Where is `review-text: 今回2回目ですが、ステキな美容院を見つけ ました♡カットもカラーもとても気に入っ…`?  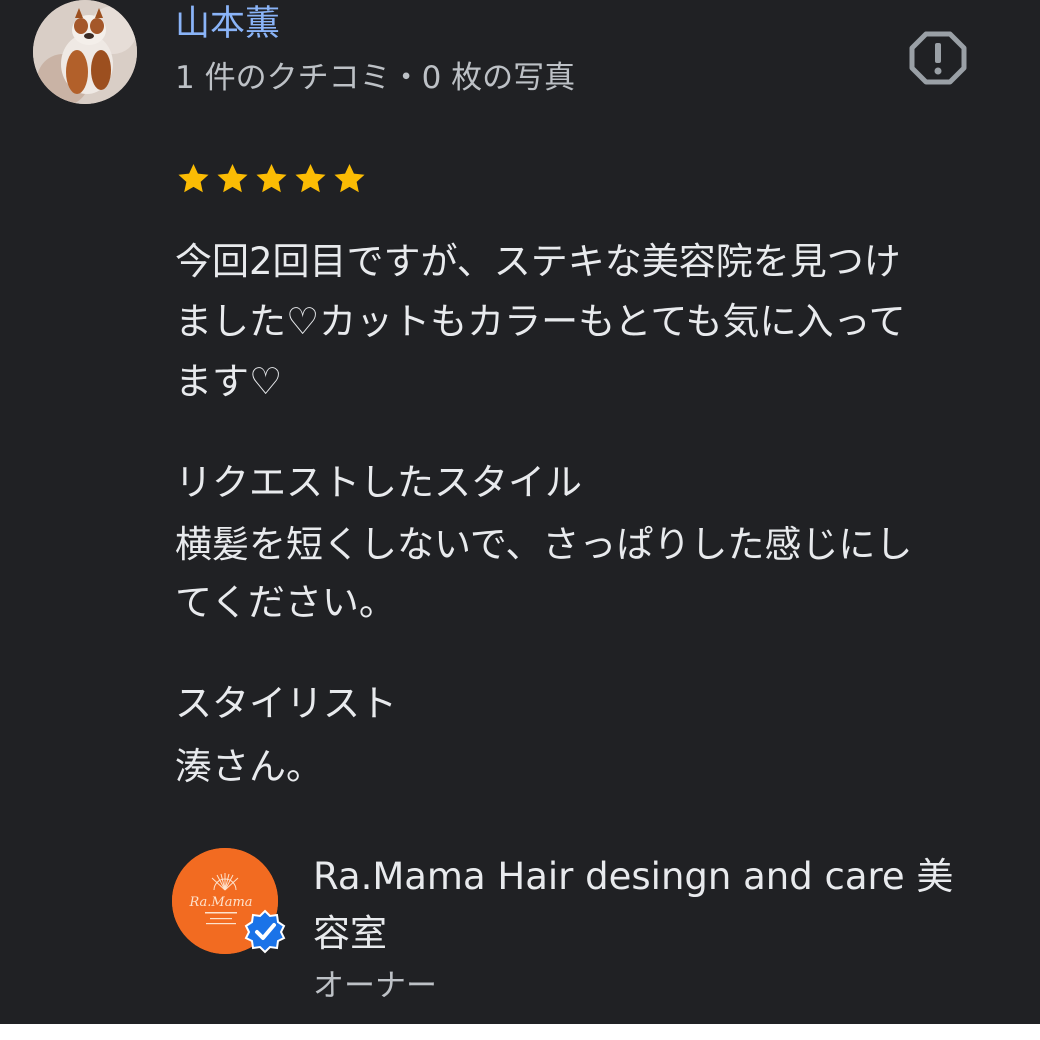 review-text: 今回2回目ですが、ステキな美容院を見つけ ました♡カットもカラーもとても気に入っ… is located at coordinates (540, 321).